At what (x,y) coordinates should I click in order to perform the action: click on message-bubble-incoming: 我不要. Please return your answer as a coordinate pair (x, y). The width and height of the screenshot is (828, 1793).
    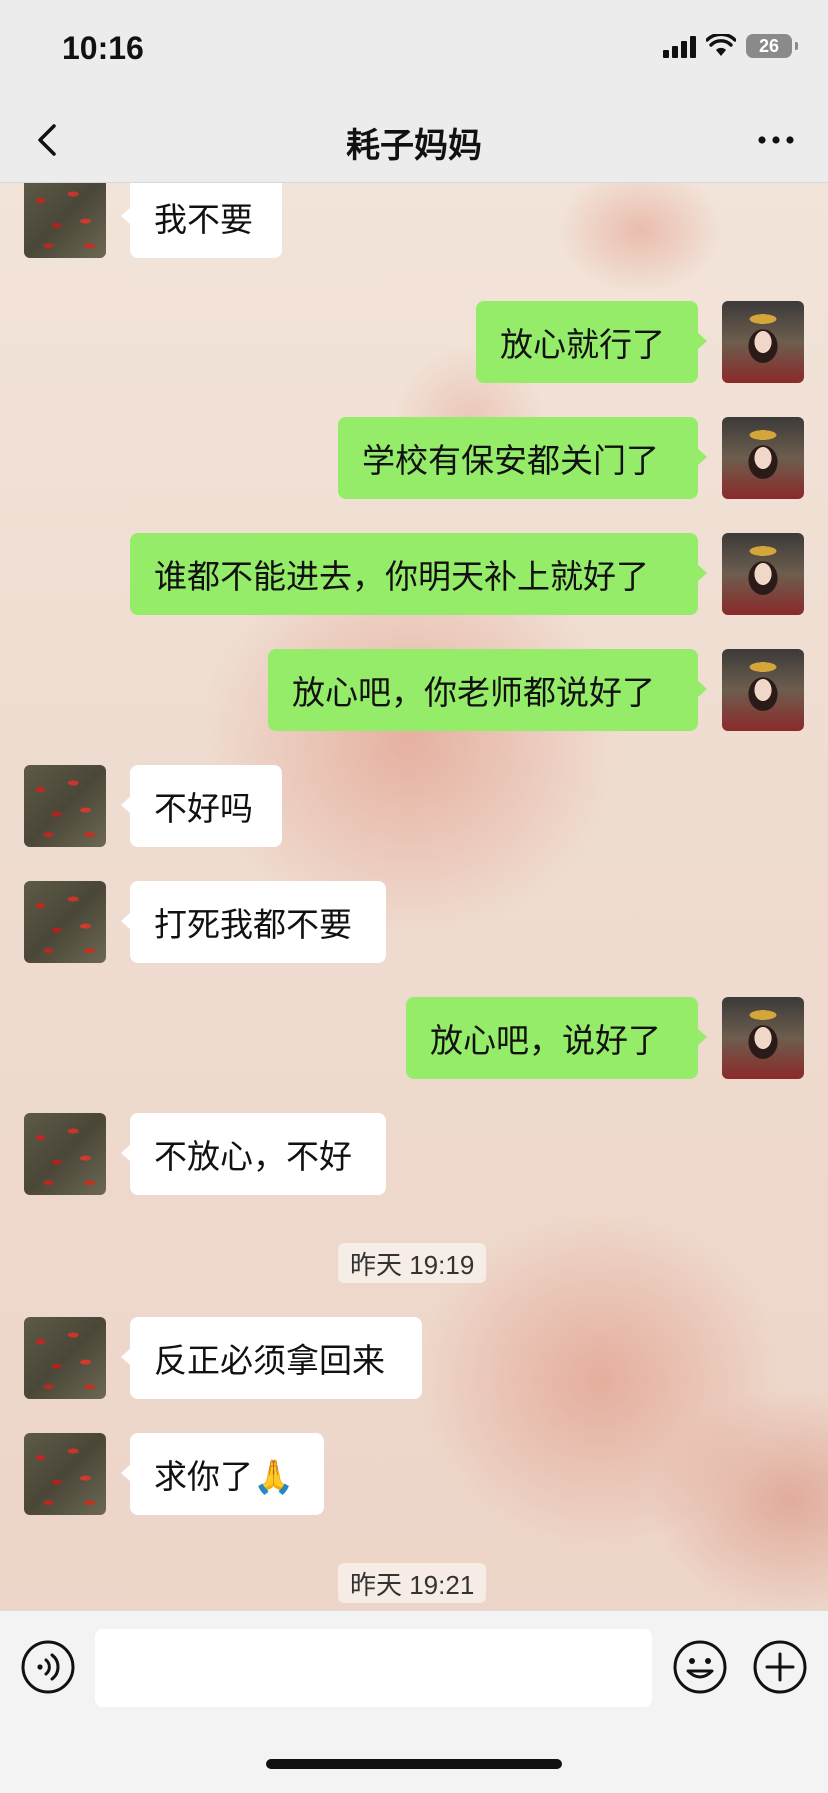
    Looking at the image, I should click on (201, 220).